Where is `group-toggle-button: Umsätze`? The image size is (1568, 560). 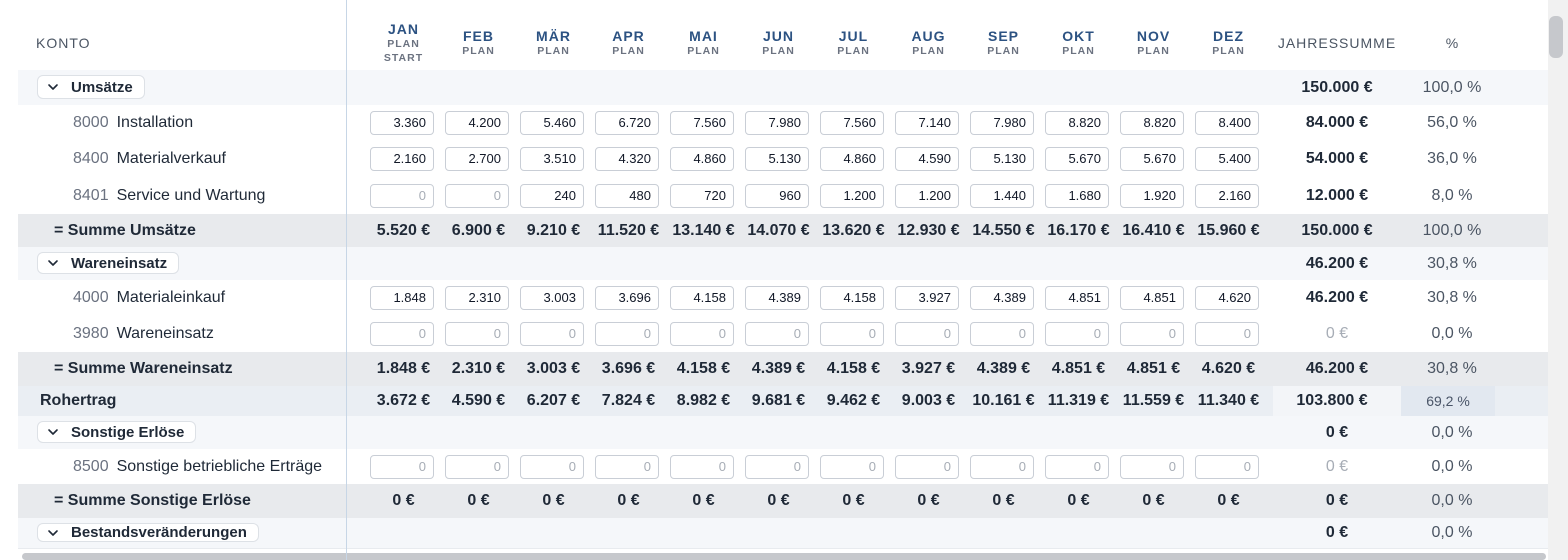
group-toggle-button: Umsätze is located at coordinates (91, 87).